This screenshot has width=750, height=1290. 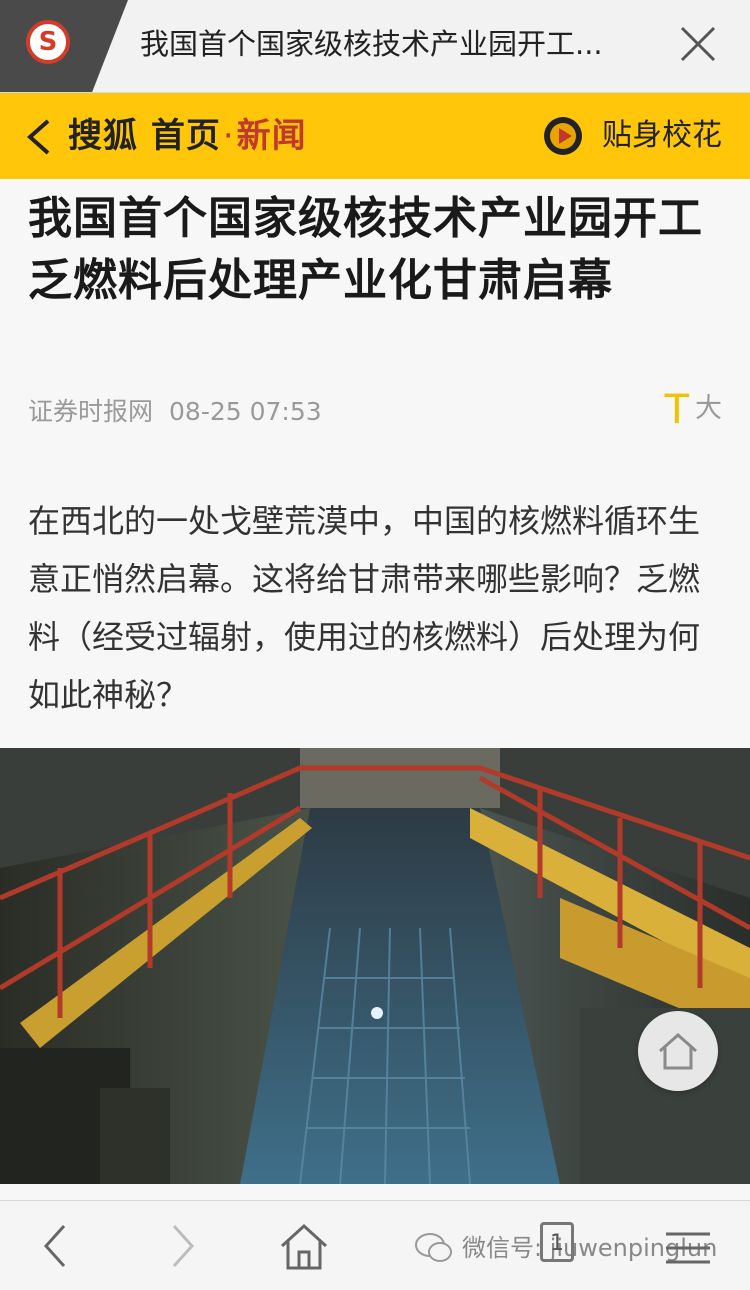 What do you see at coordinates (272, 136) in the screenshot?
I see `section-news-link: 新闻` at bounding box center [272, 136].